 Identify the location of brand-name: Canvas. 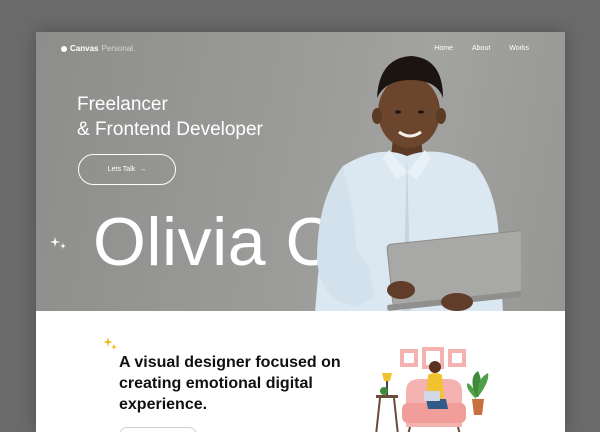
(84, 48).